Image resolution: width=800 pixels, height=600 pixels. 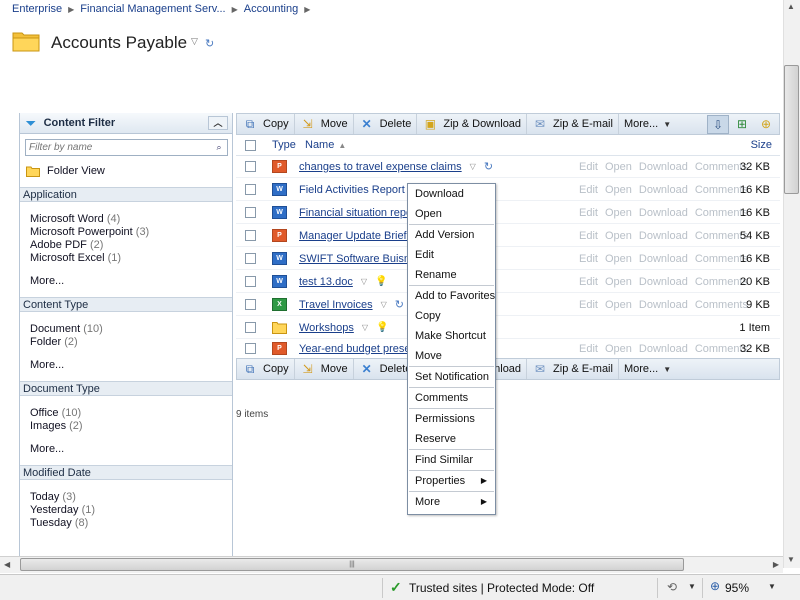 What do you see at coordinates (131, 232) in the screenshot?
I see `filter-item-microsoft-powerpoint: Microsoft Powerpoint (3)` at bounding box center [131, 232].